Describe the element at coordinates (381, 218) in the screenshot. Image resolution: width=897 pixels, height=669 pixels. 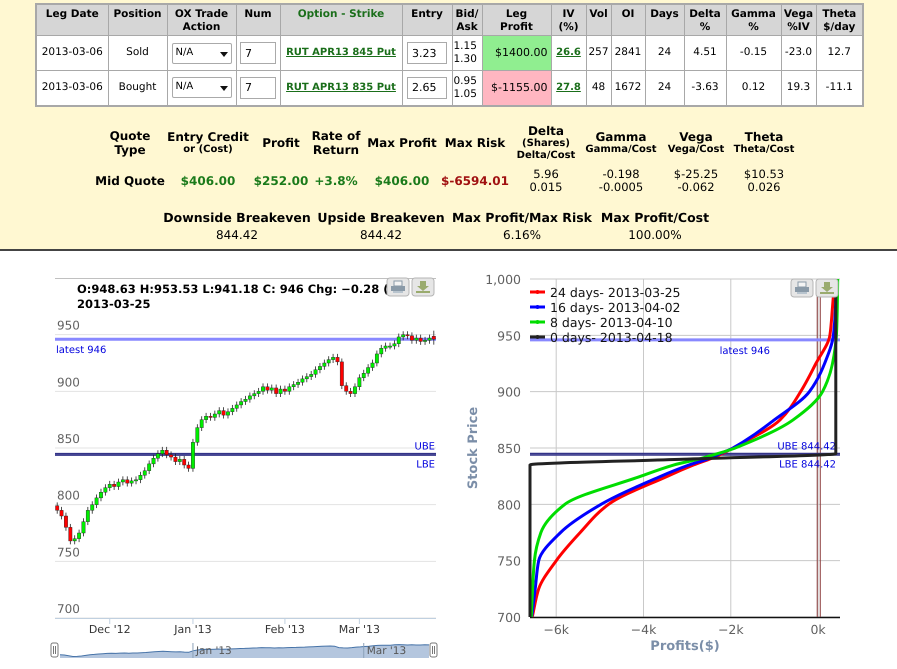
I see `metric-title: Upside Breakeven` at that location.